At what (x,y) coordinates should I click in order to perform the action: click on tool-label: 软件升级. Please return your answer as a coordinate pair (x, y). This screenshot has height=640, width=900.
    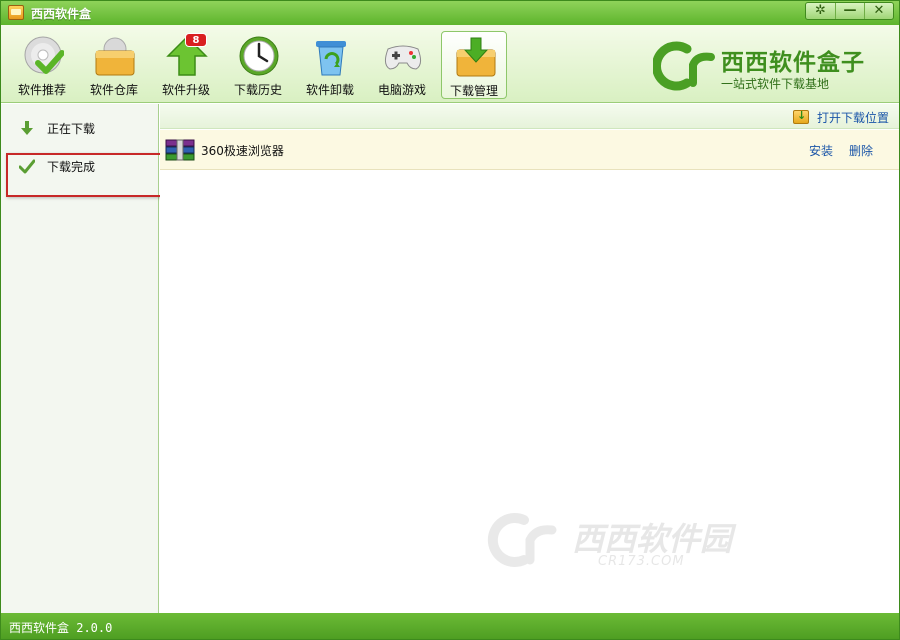
    Looking at the image, I should click on (185, 90).